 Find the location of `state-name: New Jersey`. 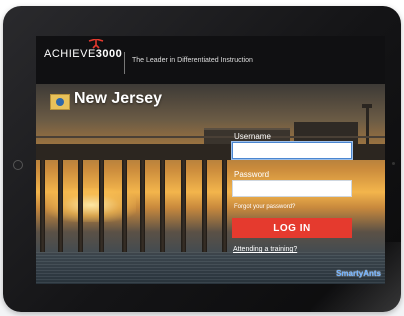

state-name: New Jersey is located at coordinates (118, 98).